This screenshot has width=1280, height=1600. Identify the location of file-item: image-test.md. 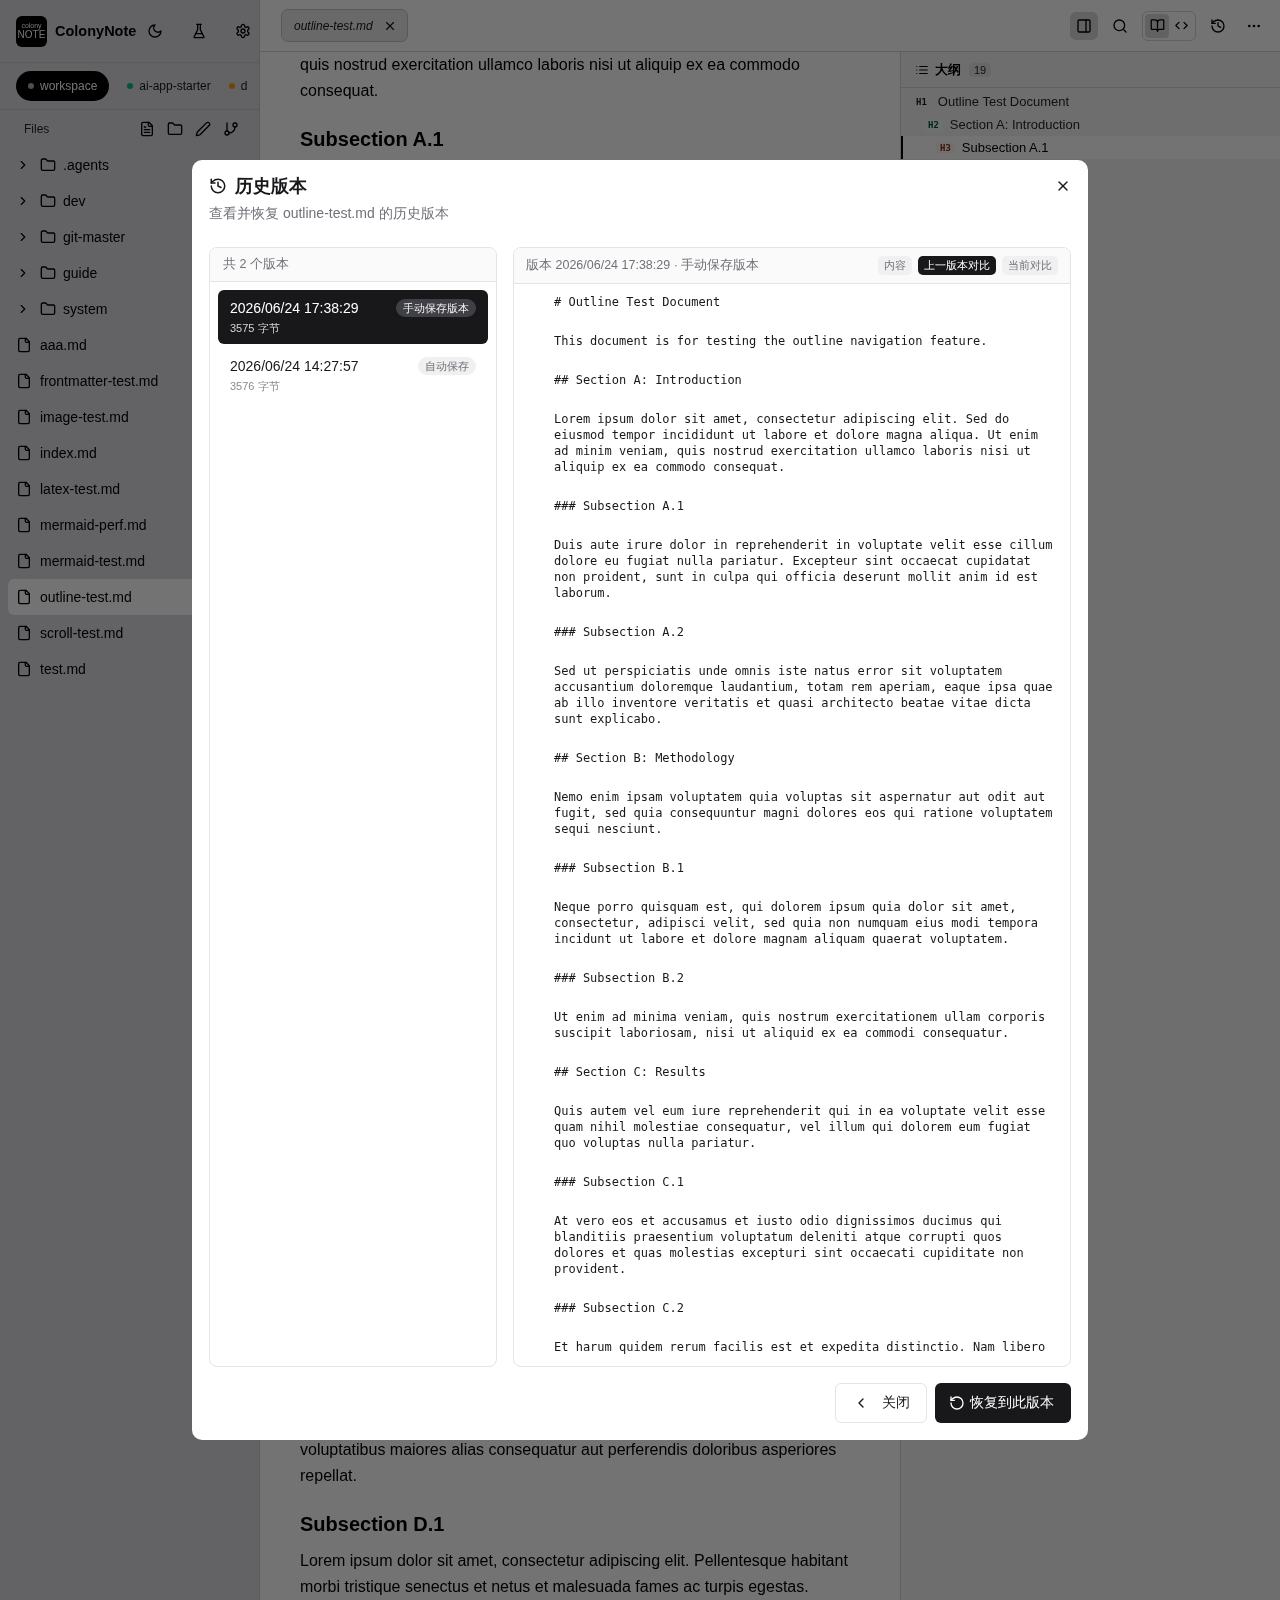
(129, 417).